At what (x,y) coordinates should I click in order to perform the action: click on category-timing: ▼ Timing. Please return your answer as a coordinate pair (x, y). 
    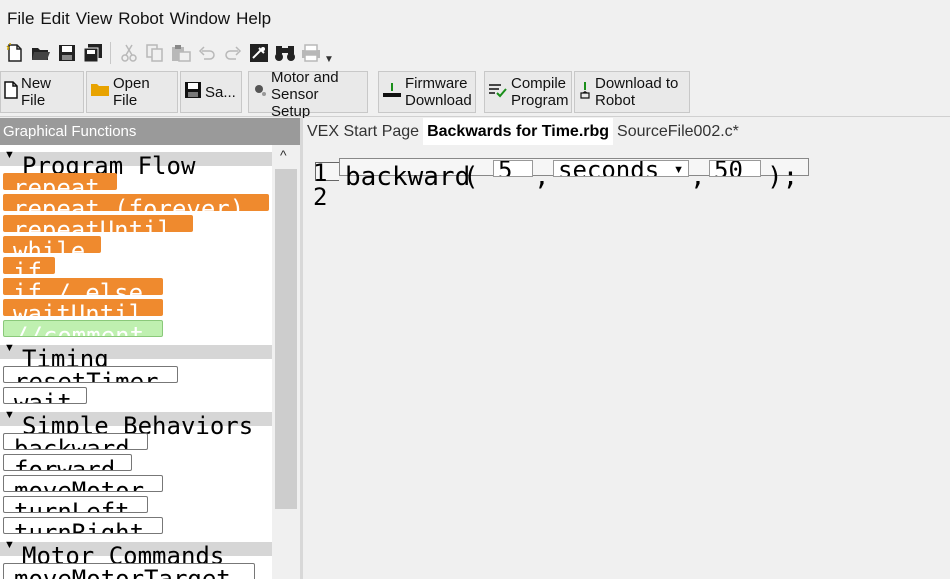
    Looking at the image, I should click on (136, 356).